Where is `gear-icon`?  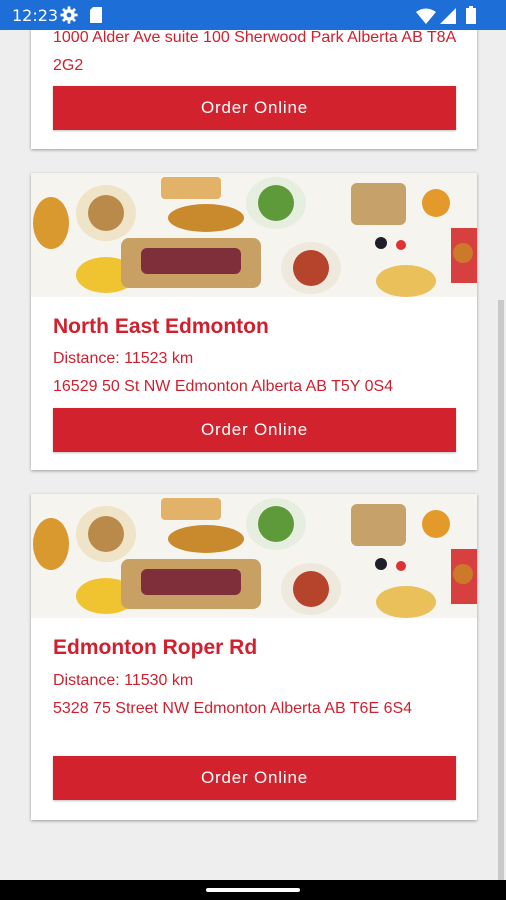
gear-icon is located at coordinates (69, 15).